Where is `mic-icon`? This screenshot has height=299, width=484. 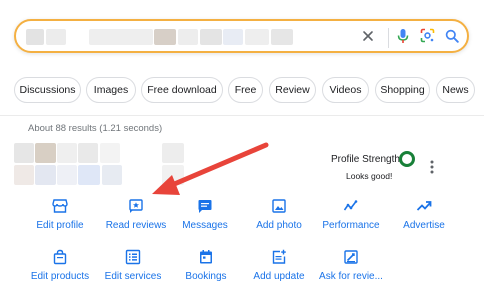 mic-icon is located at coordinates (403, 38).